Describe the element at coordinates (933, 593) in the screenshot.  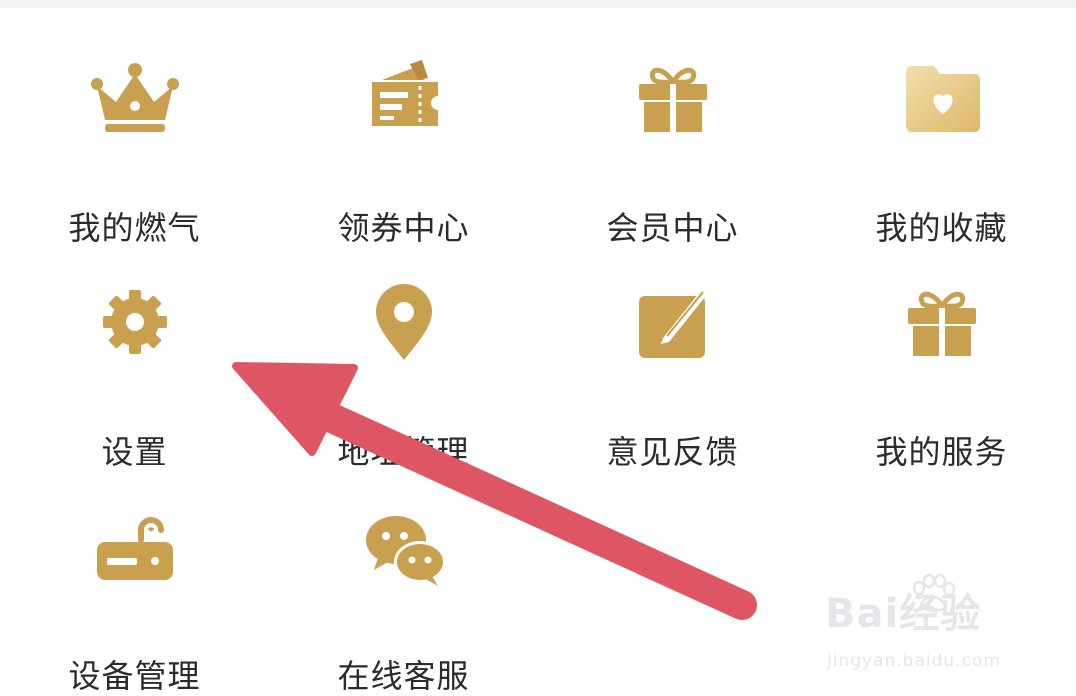
I see `paw-icon` at that location.